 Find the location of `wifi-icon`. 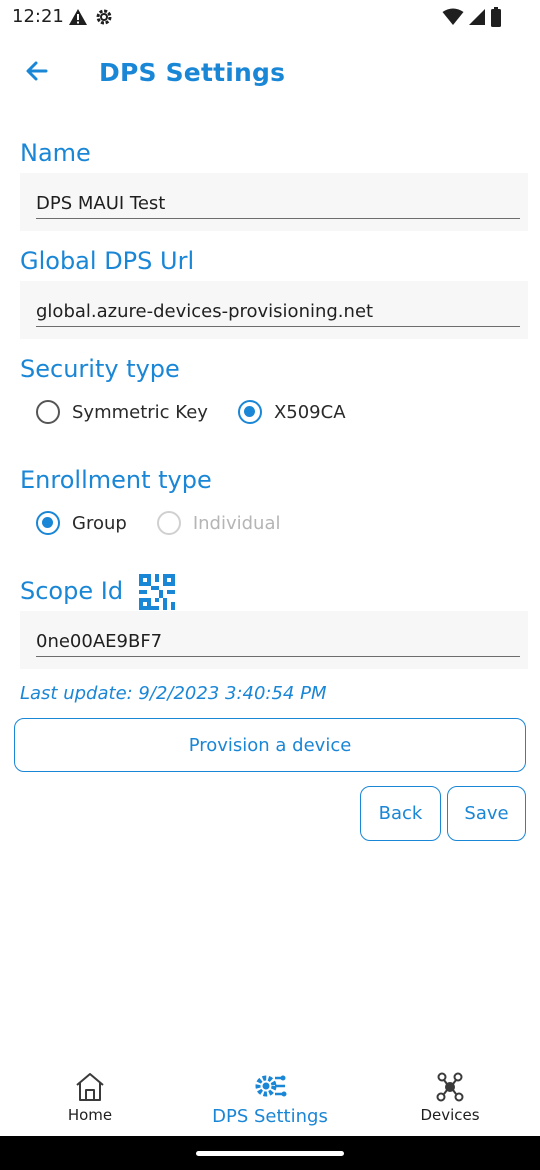

wifi-icon is located at coordinates (453, 16).